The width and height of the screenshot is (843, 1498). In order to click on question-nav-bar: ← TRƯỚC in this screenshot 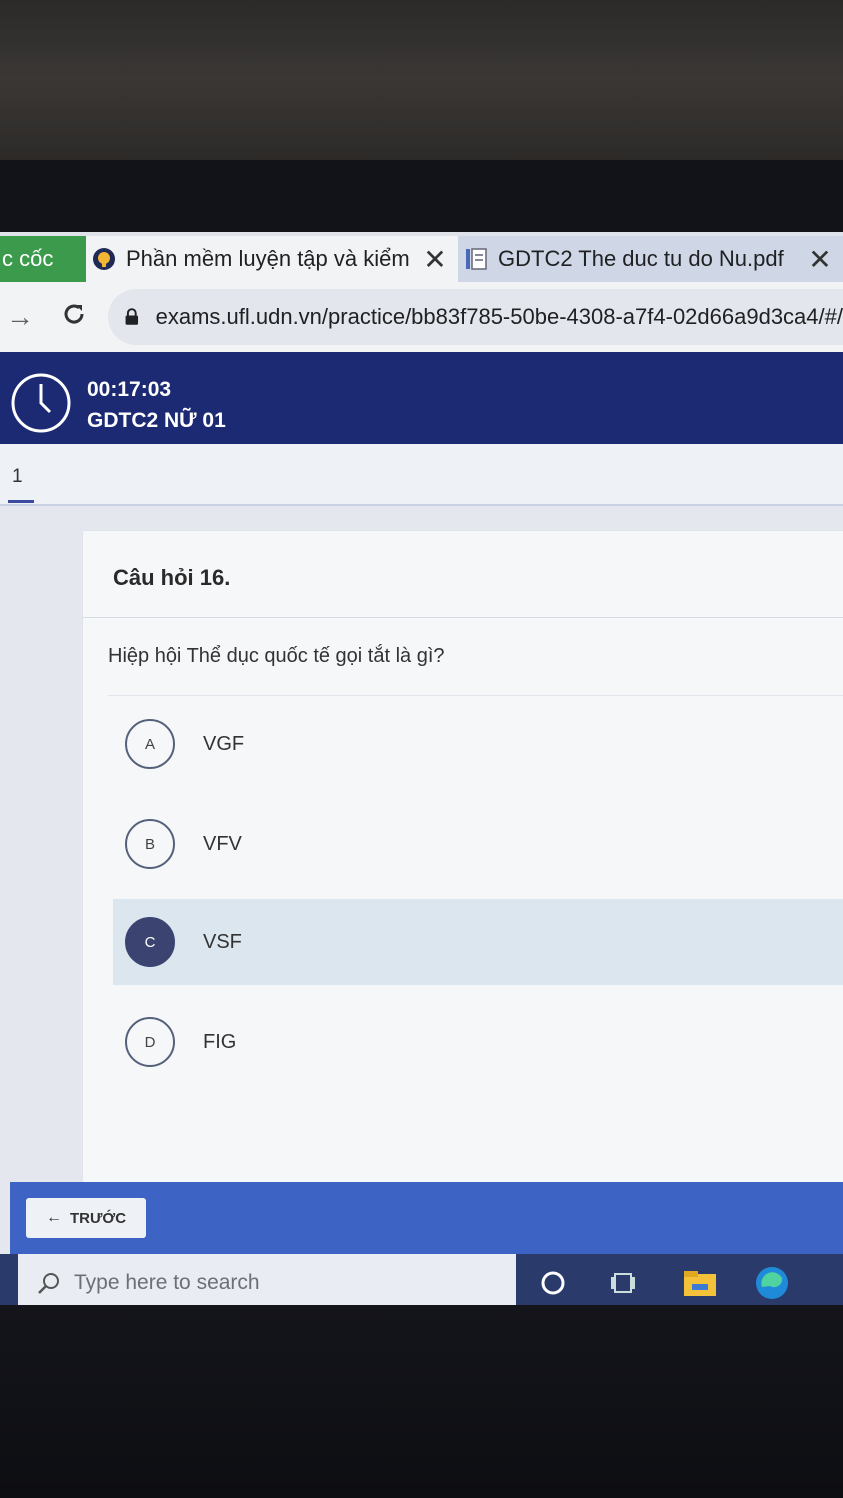, I will do `click(426, 1219)`.